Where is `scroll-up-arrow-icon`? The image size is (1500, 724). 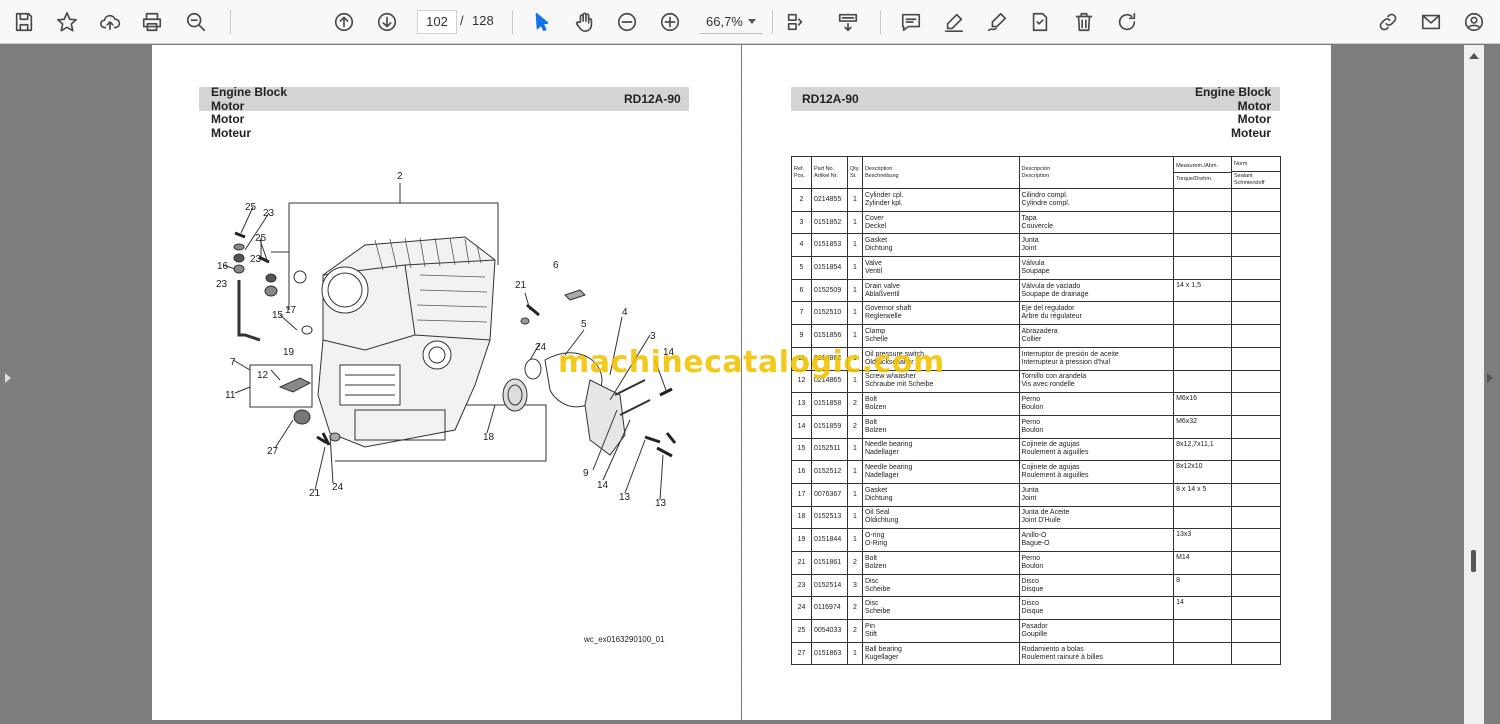 scroll-up-arrow-icon is located at coordinates (1474, 56).